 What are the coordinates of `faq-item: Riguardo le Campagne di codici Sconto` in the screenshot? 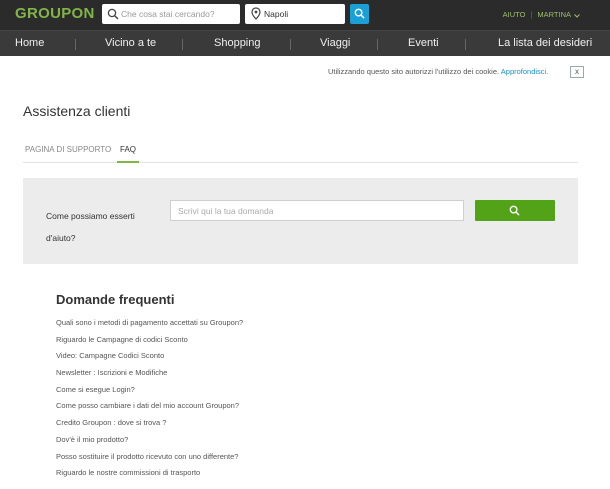 It's located at (149, 343).